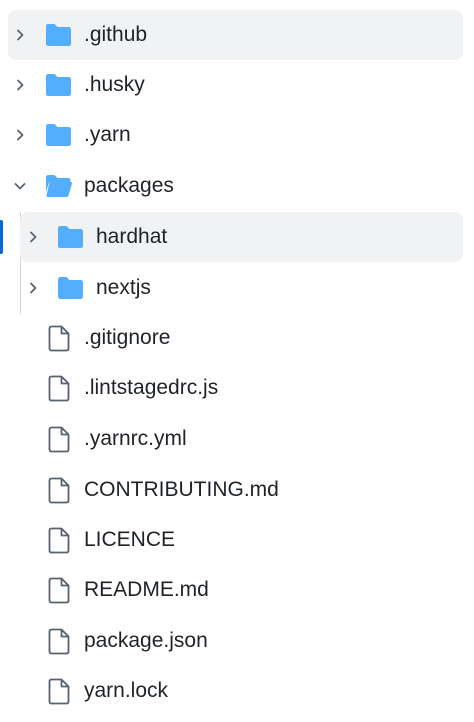 The image size is (474, 722). I want to click on tree-item-label: .gitignore, so click(127, 337).